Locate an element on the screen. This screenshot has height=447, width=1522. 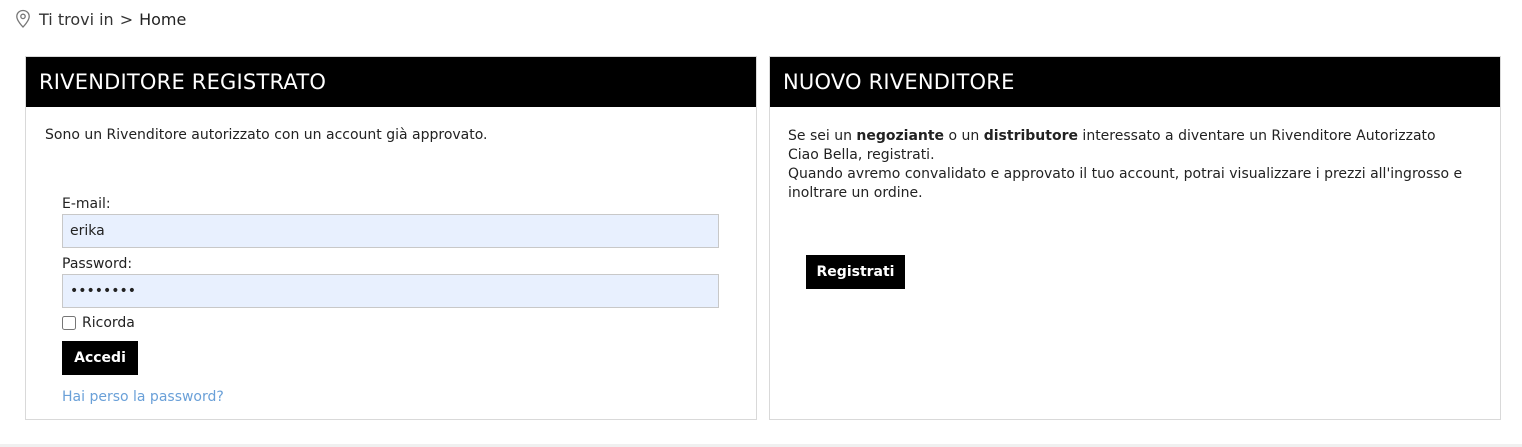
register-button: Registrati is located at coordinates (855, 272).